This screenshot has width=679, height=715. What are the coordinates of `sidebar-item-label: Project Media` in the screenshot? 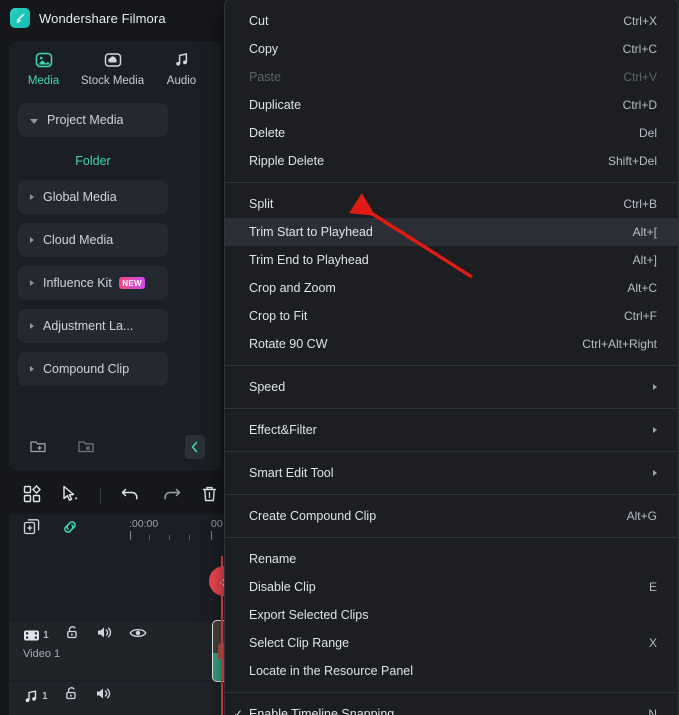 It's located at (85, 120).